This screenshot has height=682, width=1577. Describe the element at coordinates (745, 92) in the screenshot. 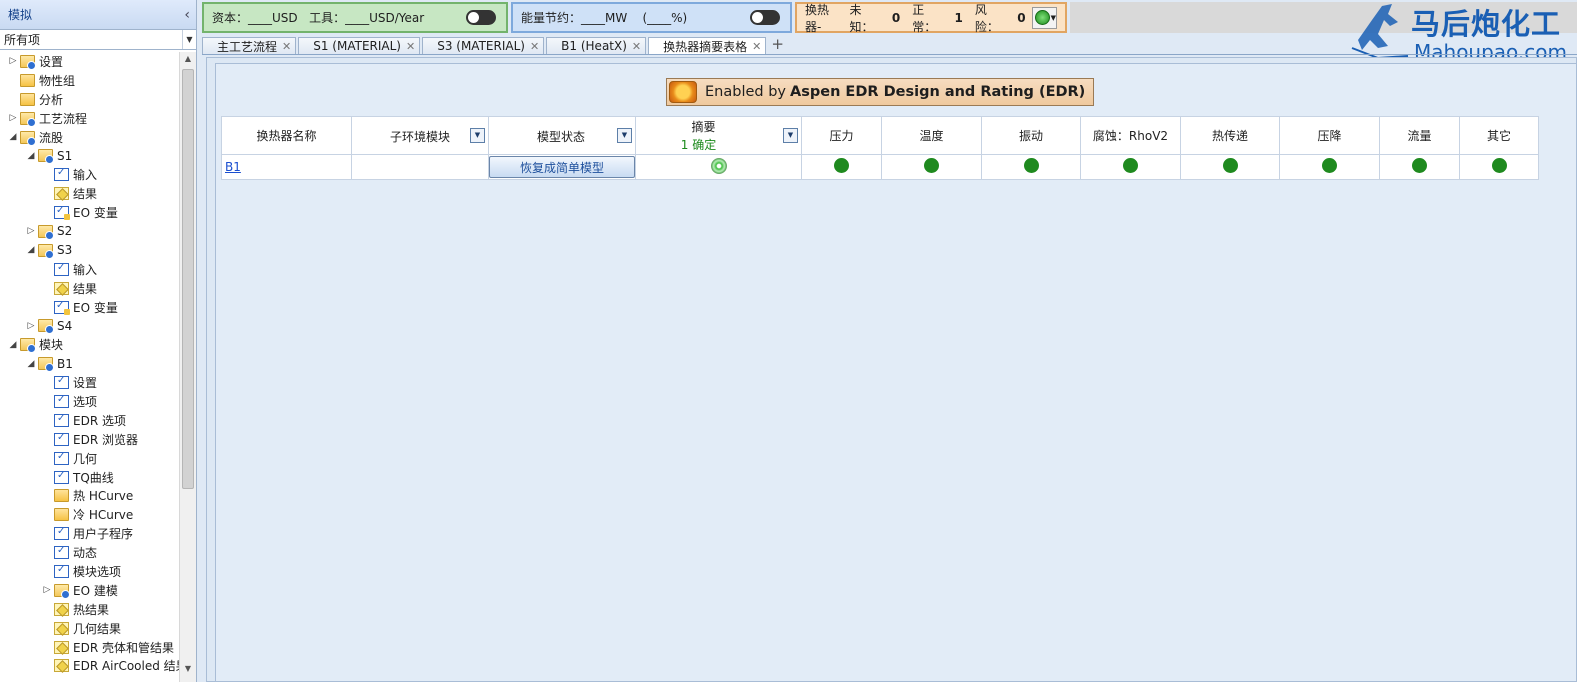

I see `edr-banner-prefix: Enabled by` at that location.